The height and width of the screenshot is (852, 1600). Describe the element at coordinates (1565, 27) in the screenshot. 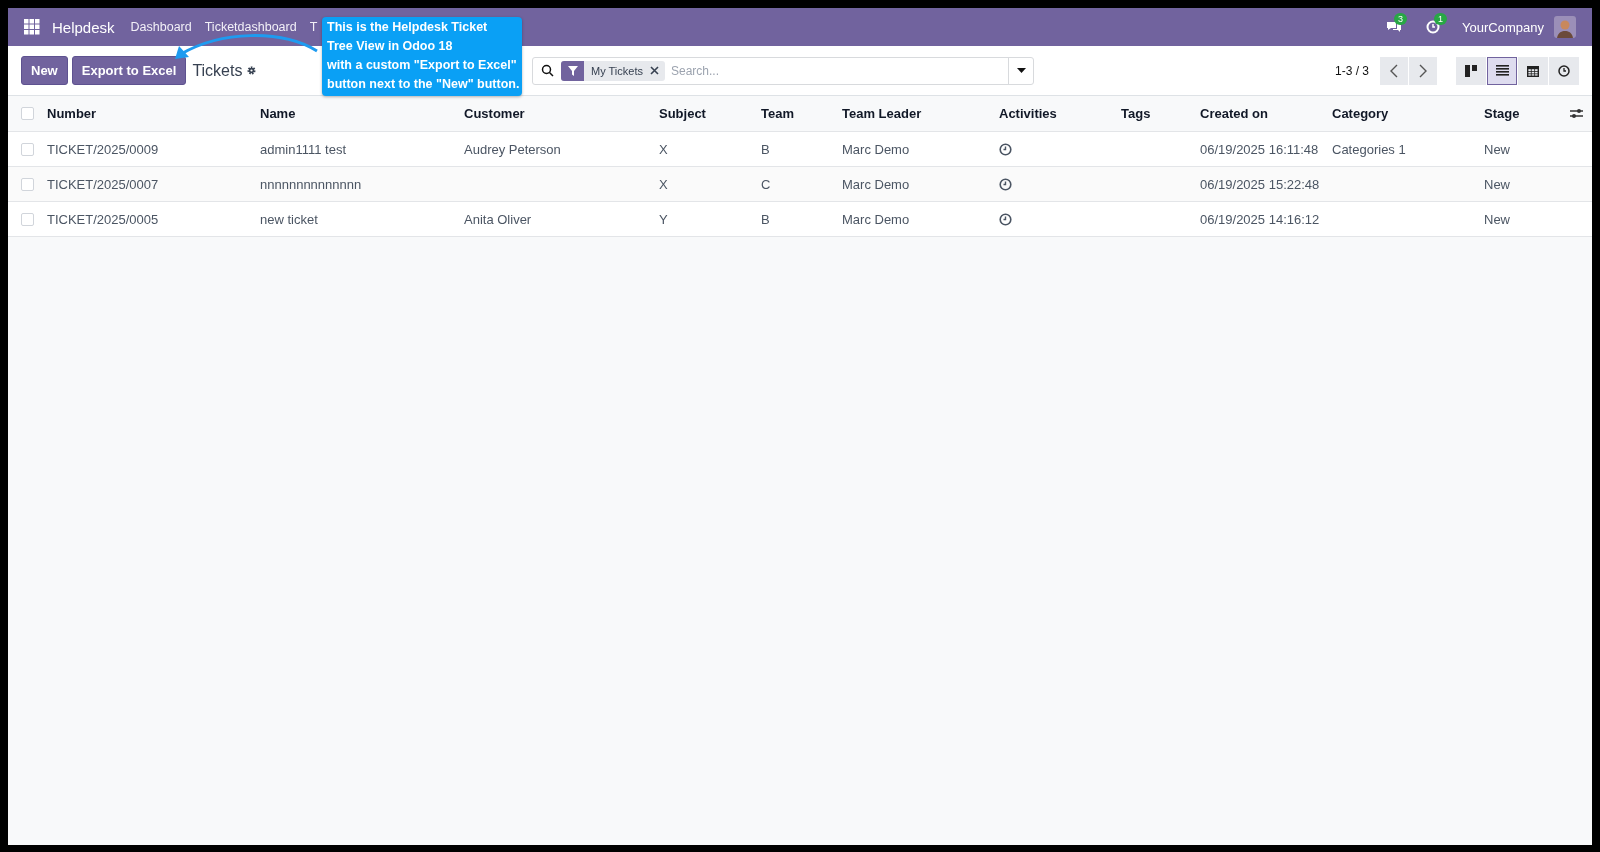

I see `avatar-icon` at that location.